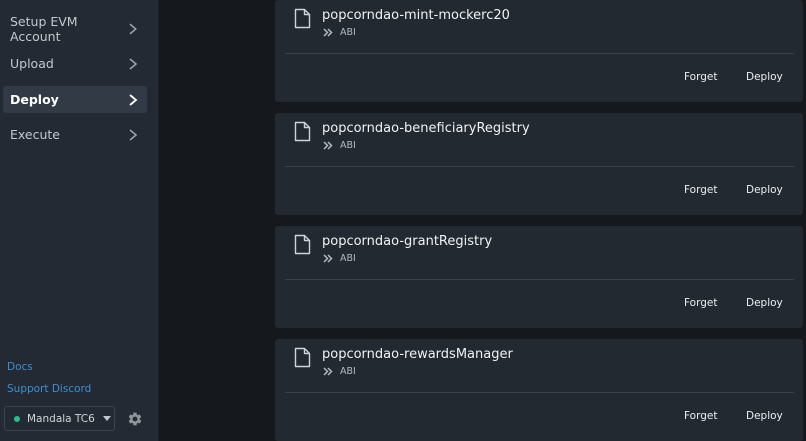 This screenshot has width=806, height=441. Describe the element at coordinates (49, 389) in the screenshot. I see `support-discord-link: Support Discord` at that location.